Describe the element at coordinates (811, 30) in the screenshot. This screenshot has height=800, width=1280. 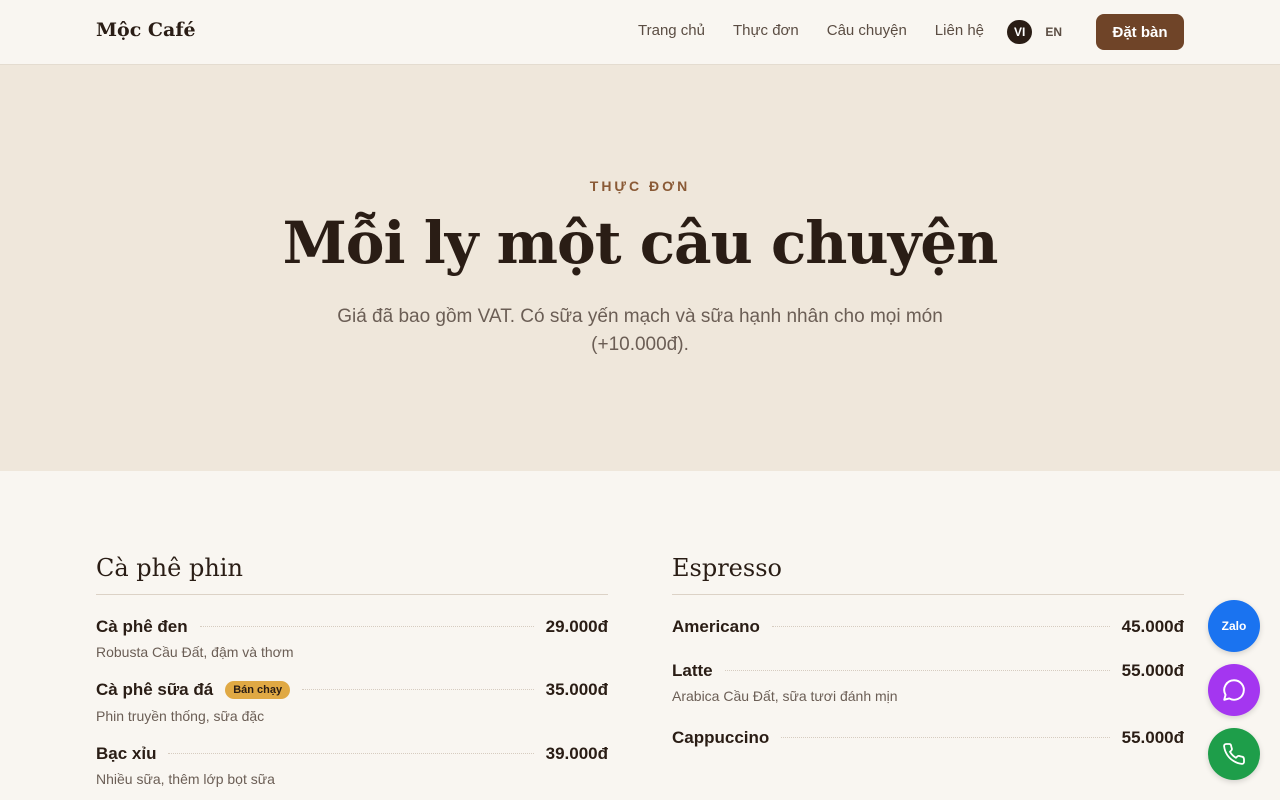
I see `main-nav: Trang chủ Thực đơn Câu chuyện Liên hệ` at that location.